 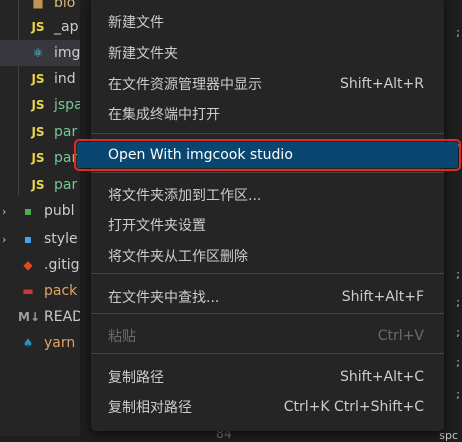 I want to click on explorer-item-label: .gitig, so click(x=62, y=265).